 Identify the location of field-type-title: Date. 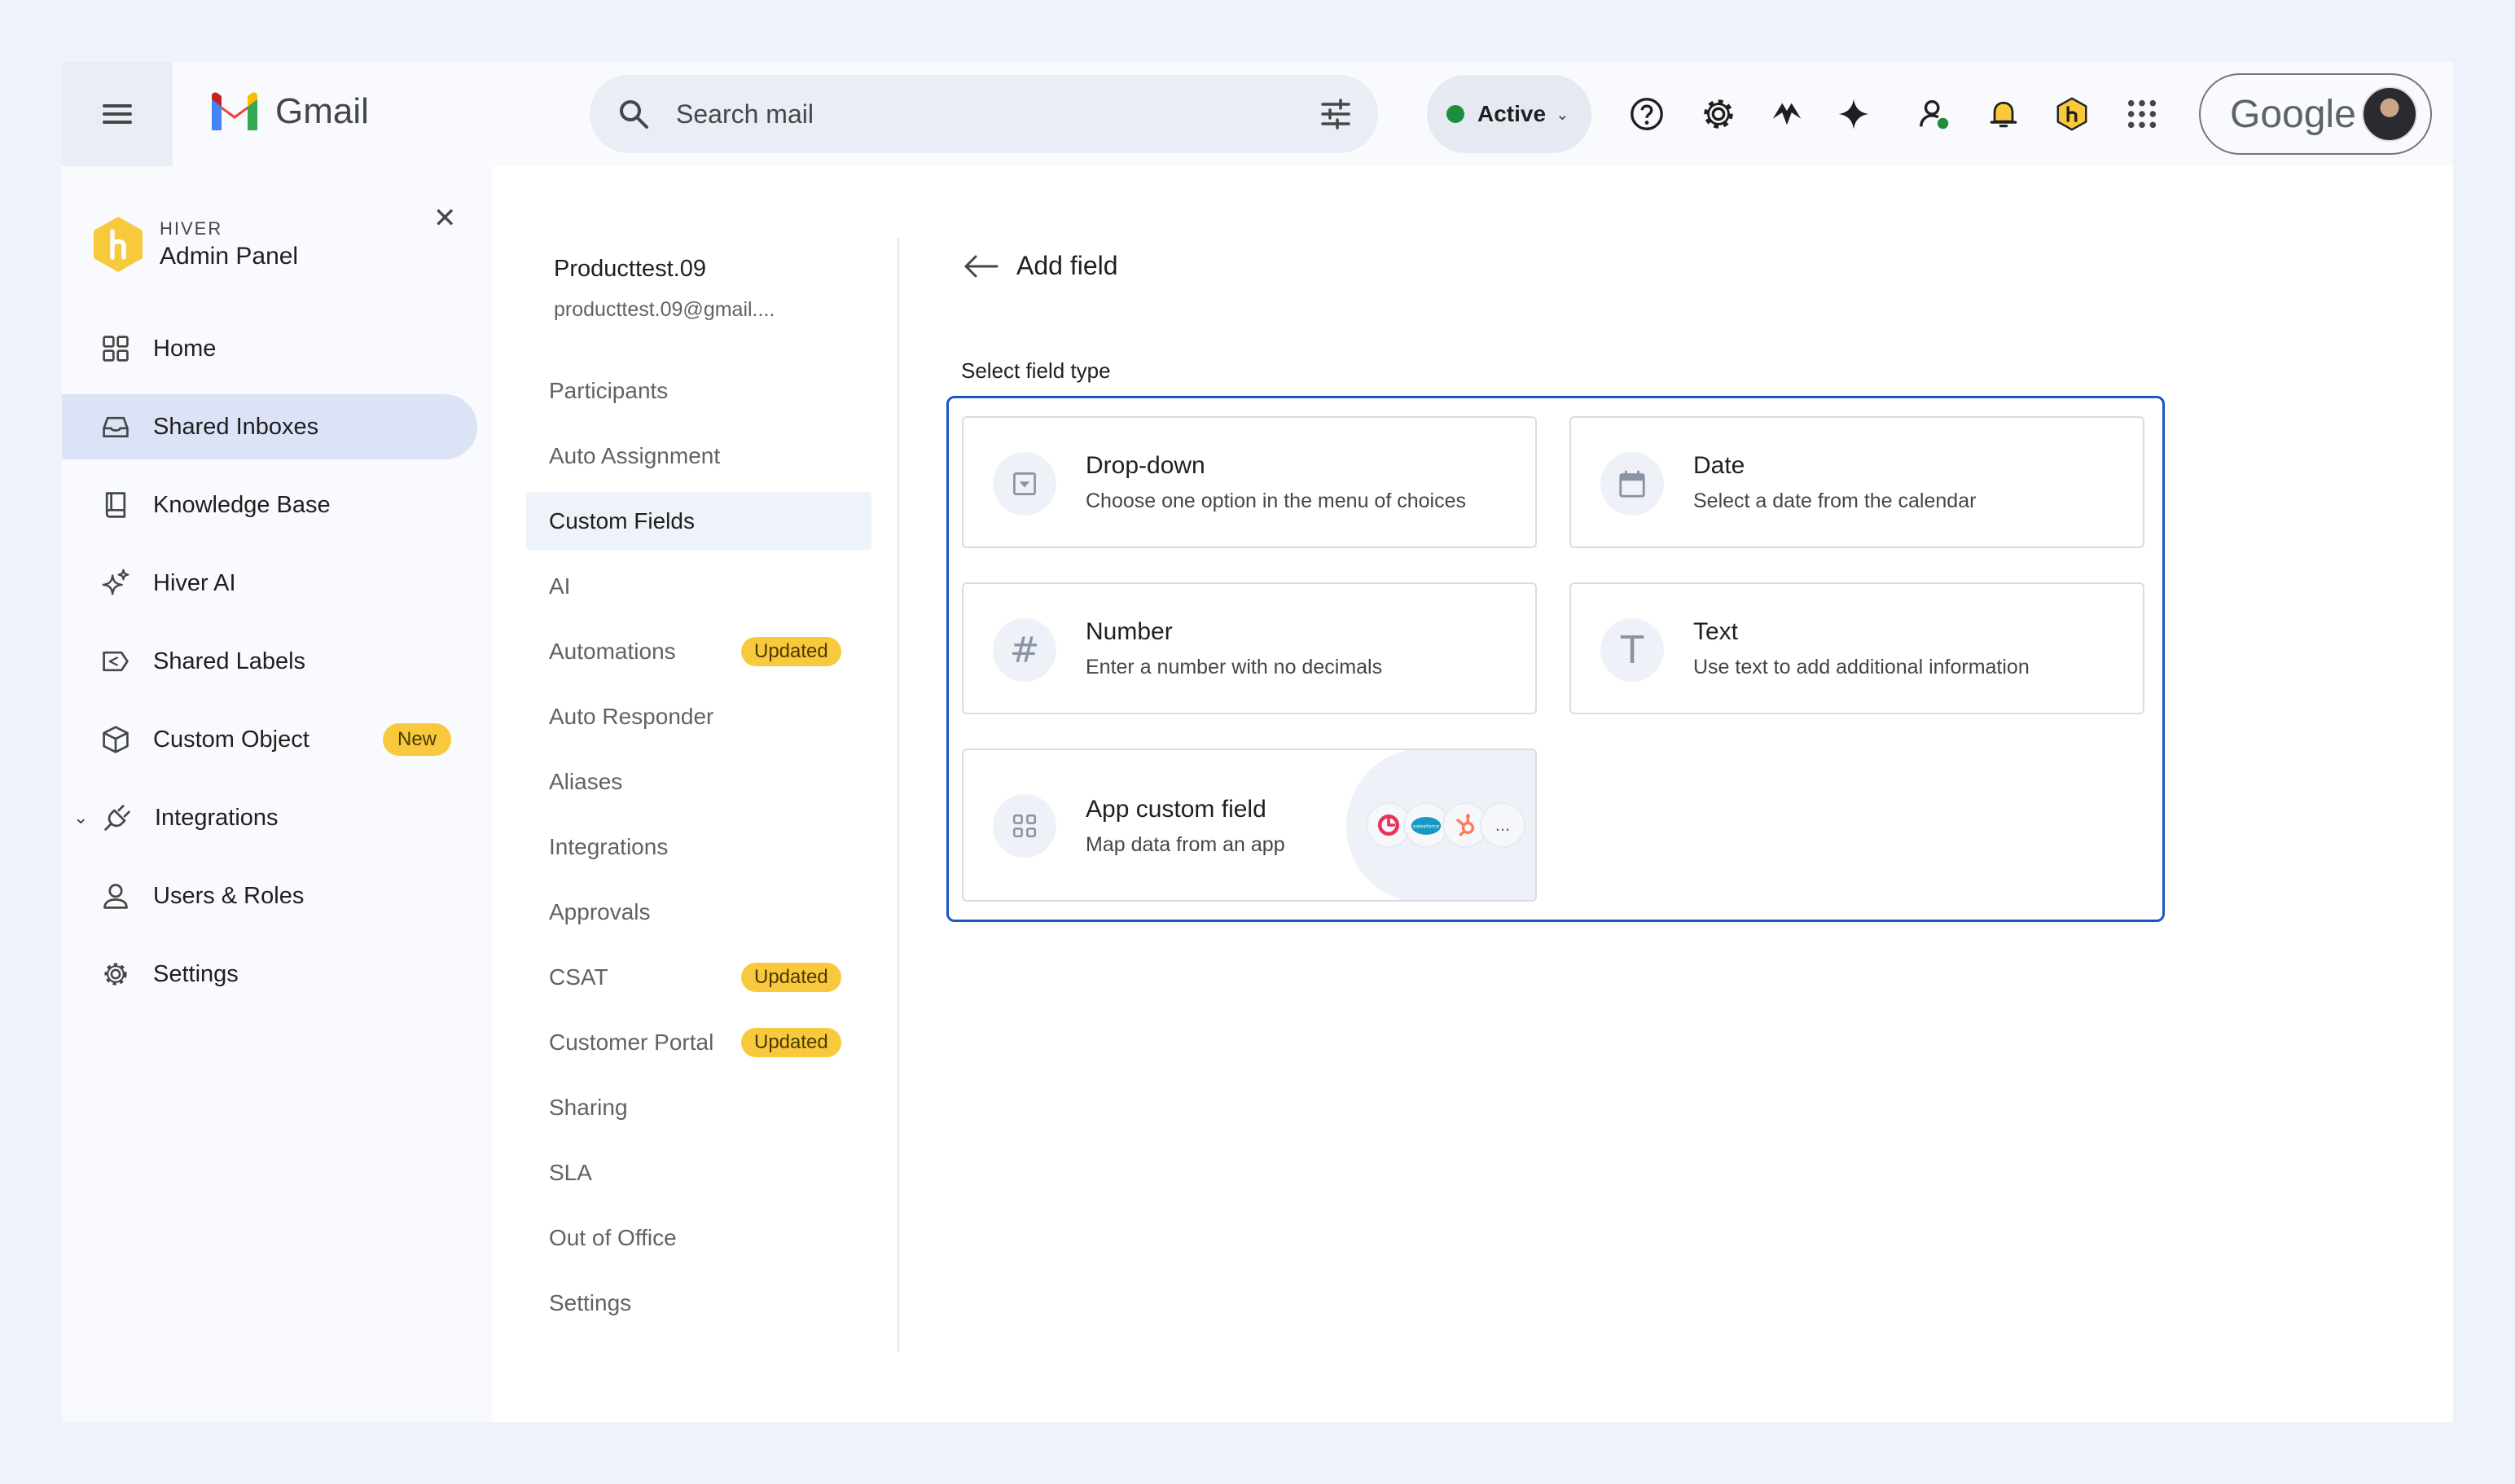
(1719, 465).